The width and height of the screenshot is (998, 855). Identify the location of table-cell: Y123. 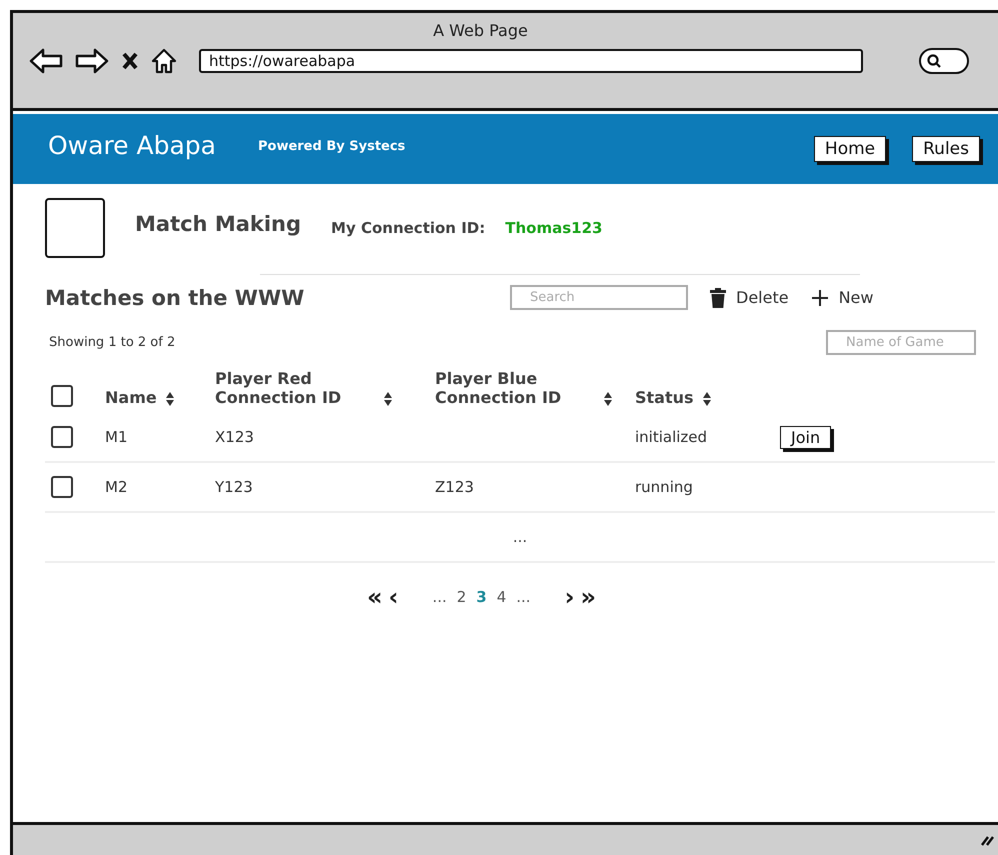
(234, 487).